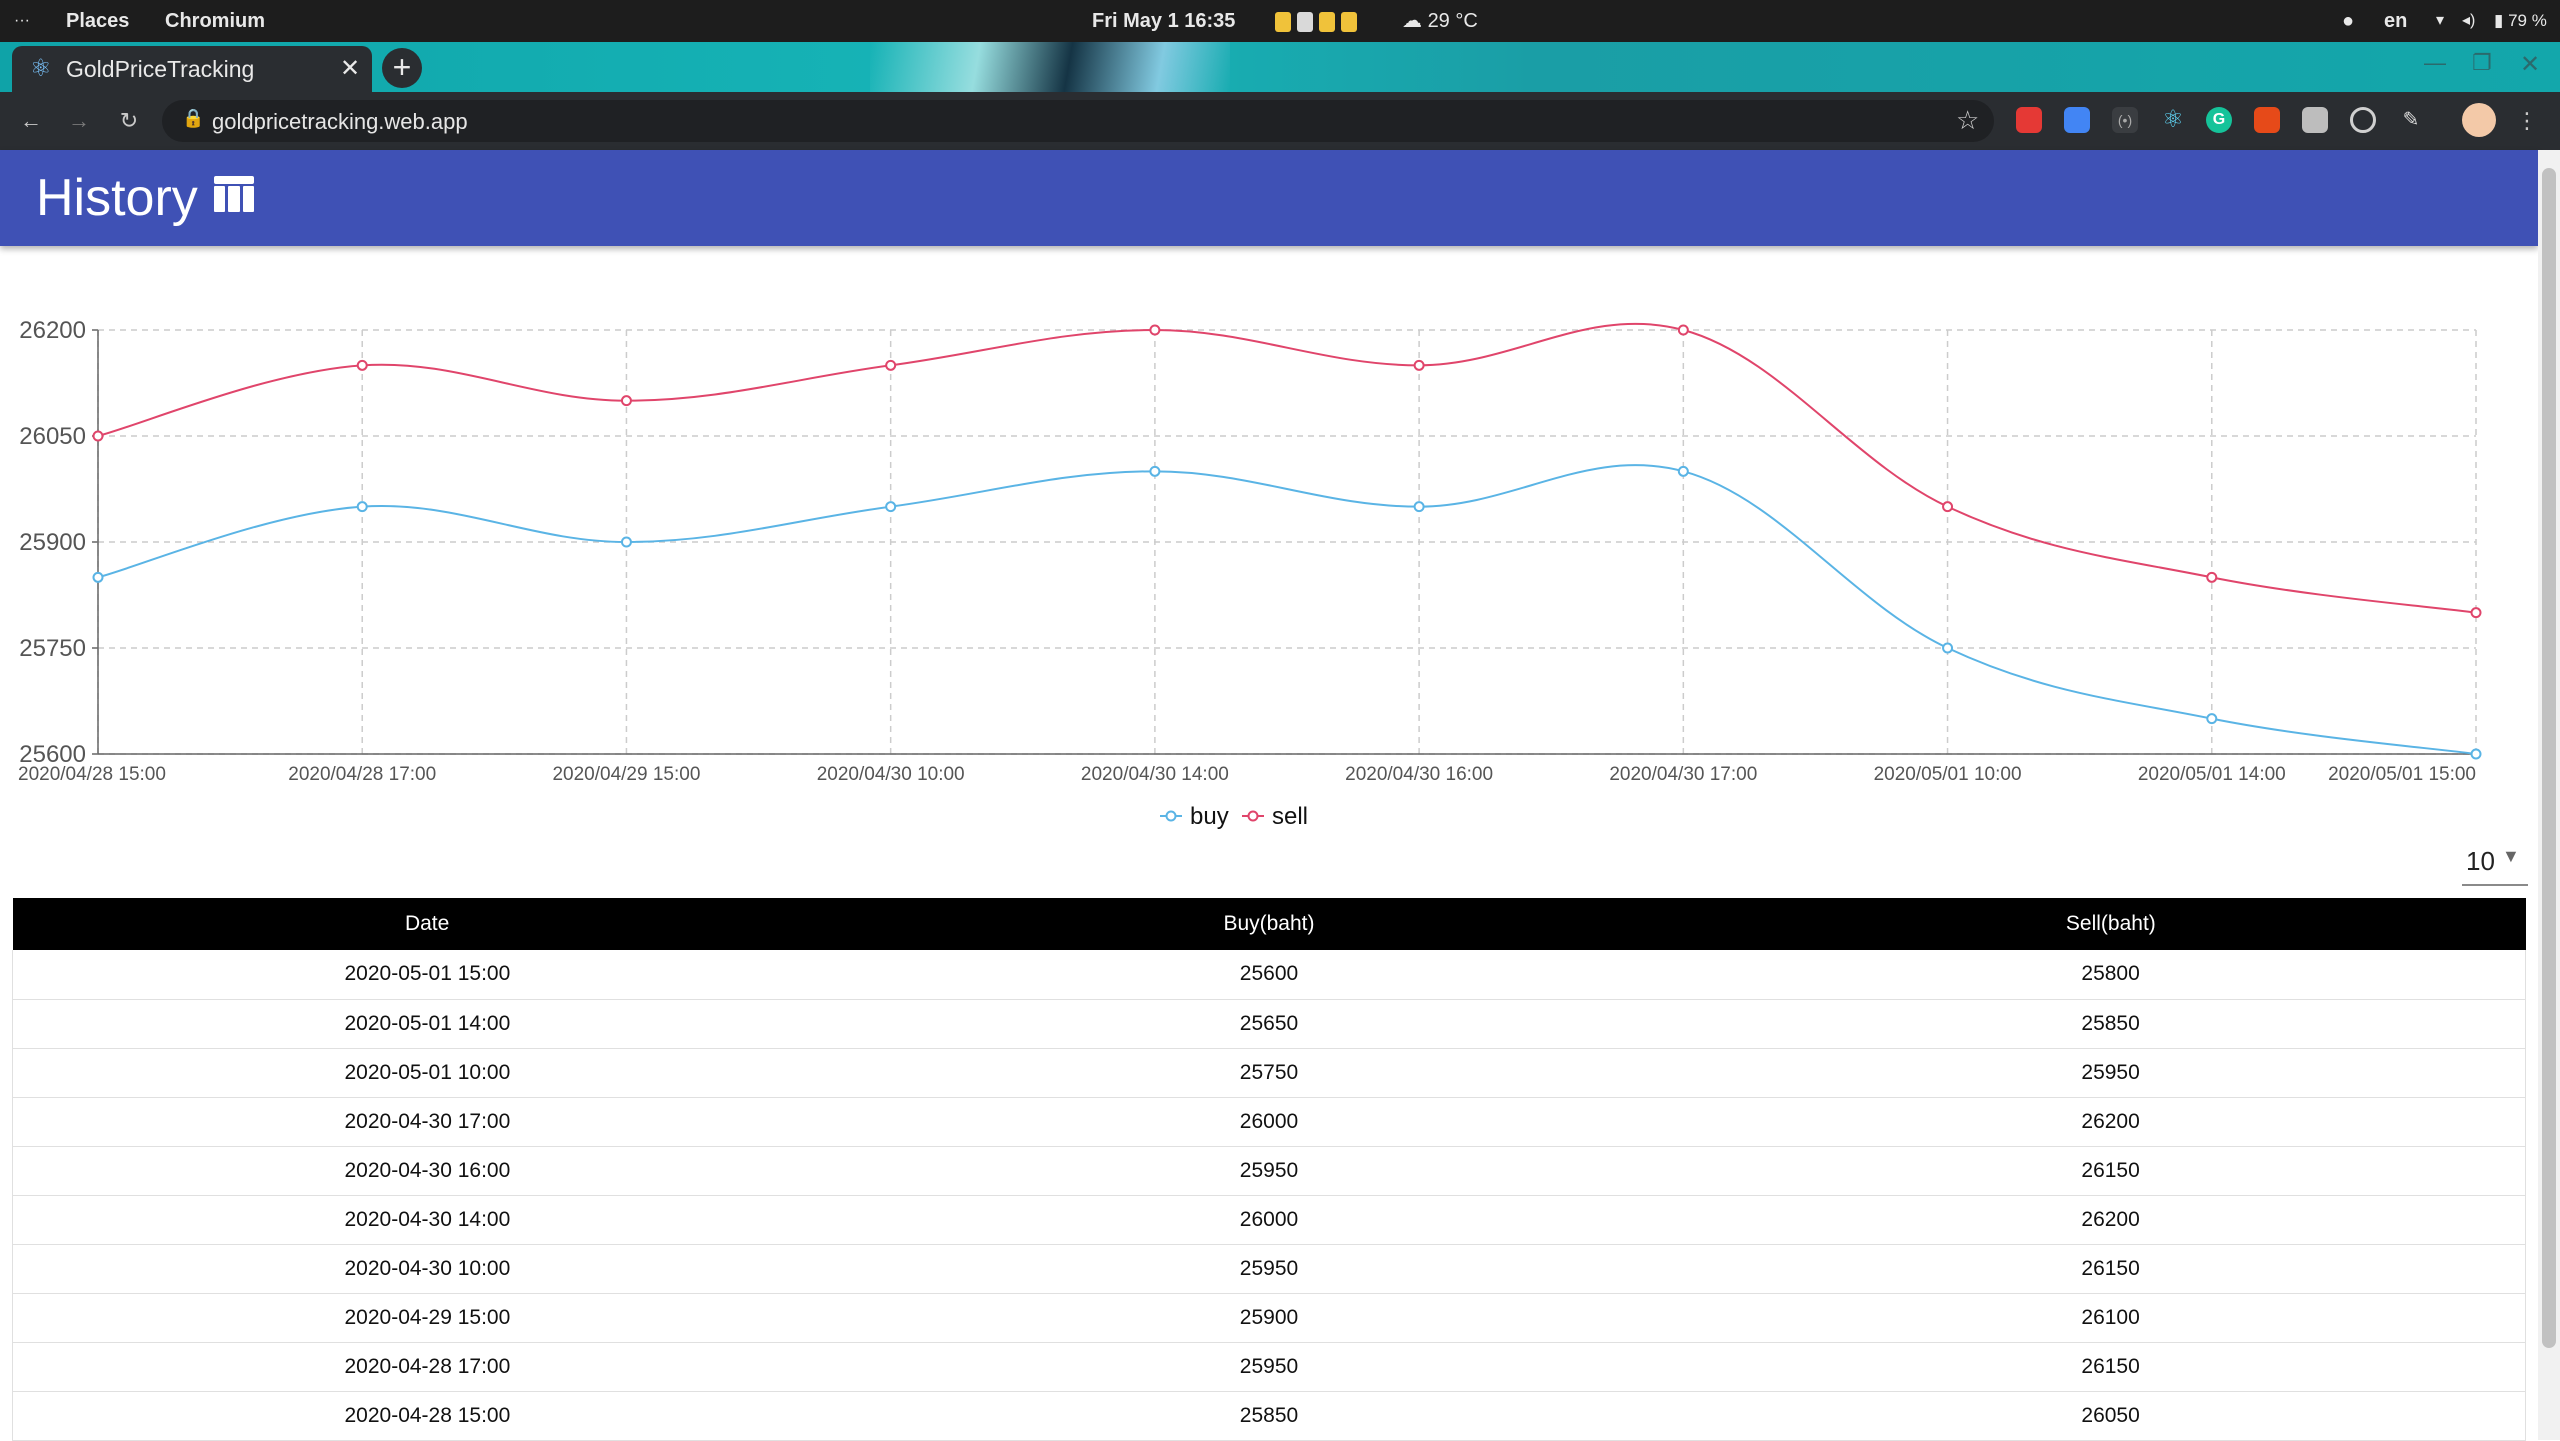 This screenshot has width=2560, height=1441. Describe the element at coordinates (2499, 20) in the screenshot. I see `battery-icon: ▮` at that location.